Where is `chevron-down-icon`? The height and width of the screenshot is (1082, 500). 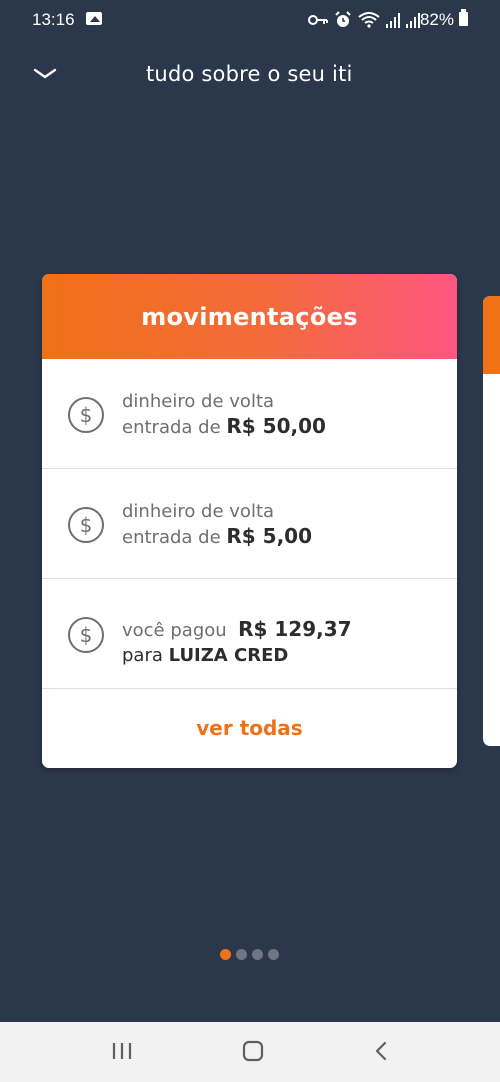 chevron-down-icon is located at coordinates (45, 74).